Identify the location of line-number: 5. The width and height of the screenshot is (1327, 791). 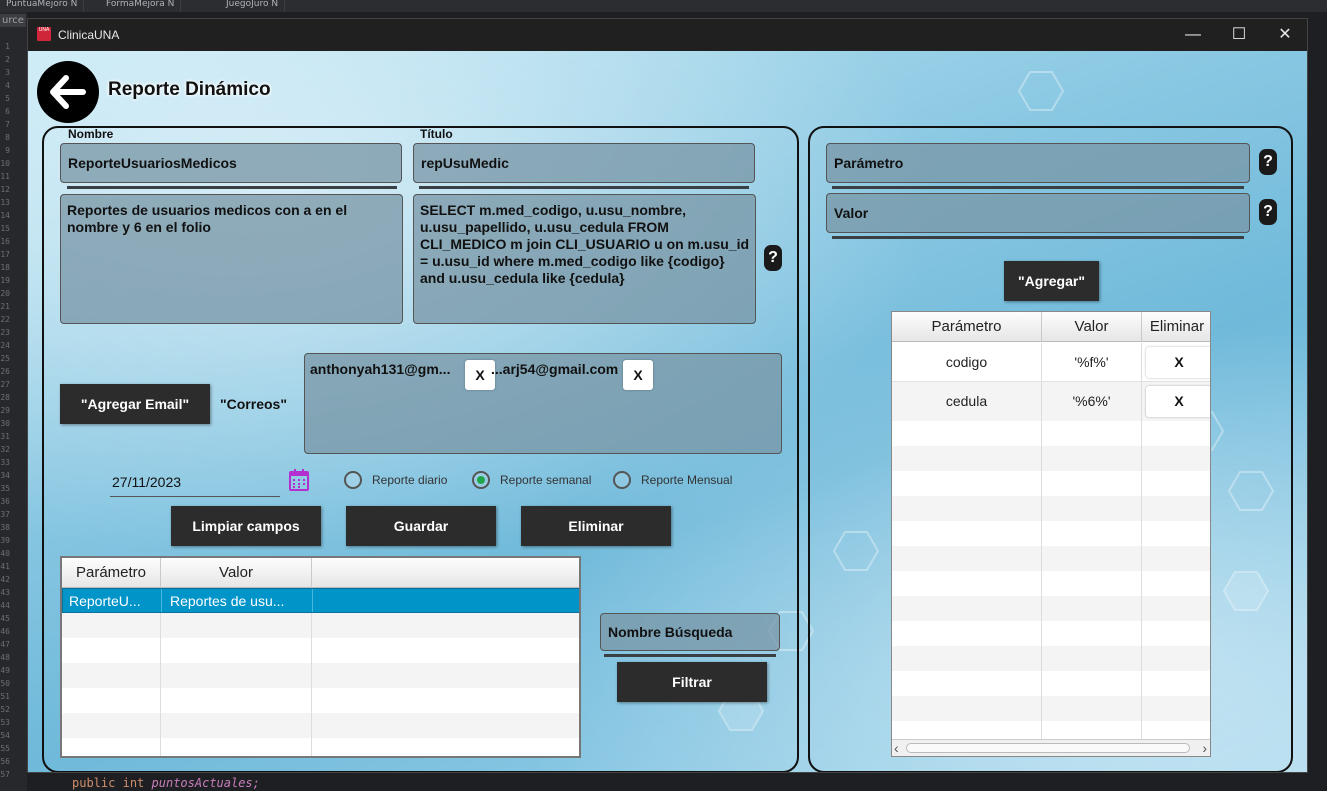
(7, 98).